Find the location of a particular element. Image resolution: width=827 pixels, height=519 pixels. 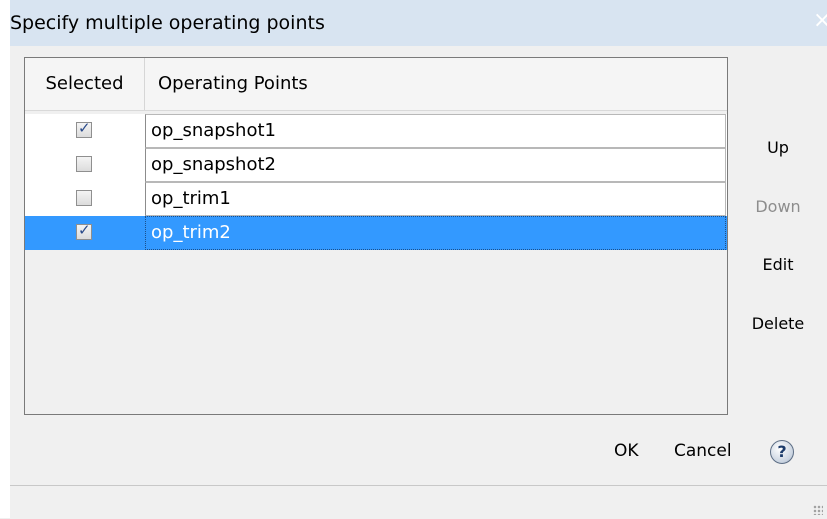

title-bar: Specify multiple operating points × is located at coordinates (418, 23).